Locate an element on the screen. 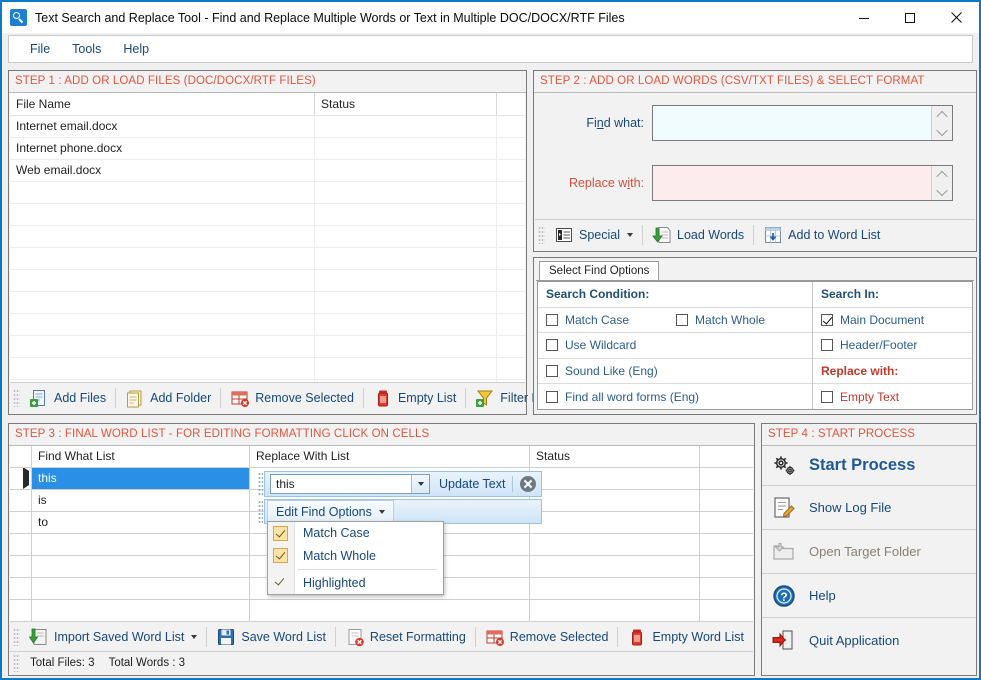 Image resolution: width=981 pixels, height=680 pixels. add-folder-button: Add Folder is located at coordinates (168, 398).